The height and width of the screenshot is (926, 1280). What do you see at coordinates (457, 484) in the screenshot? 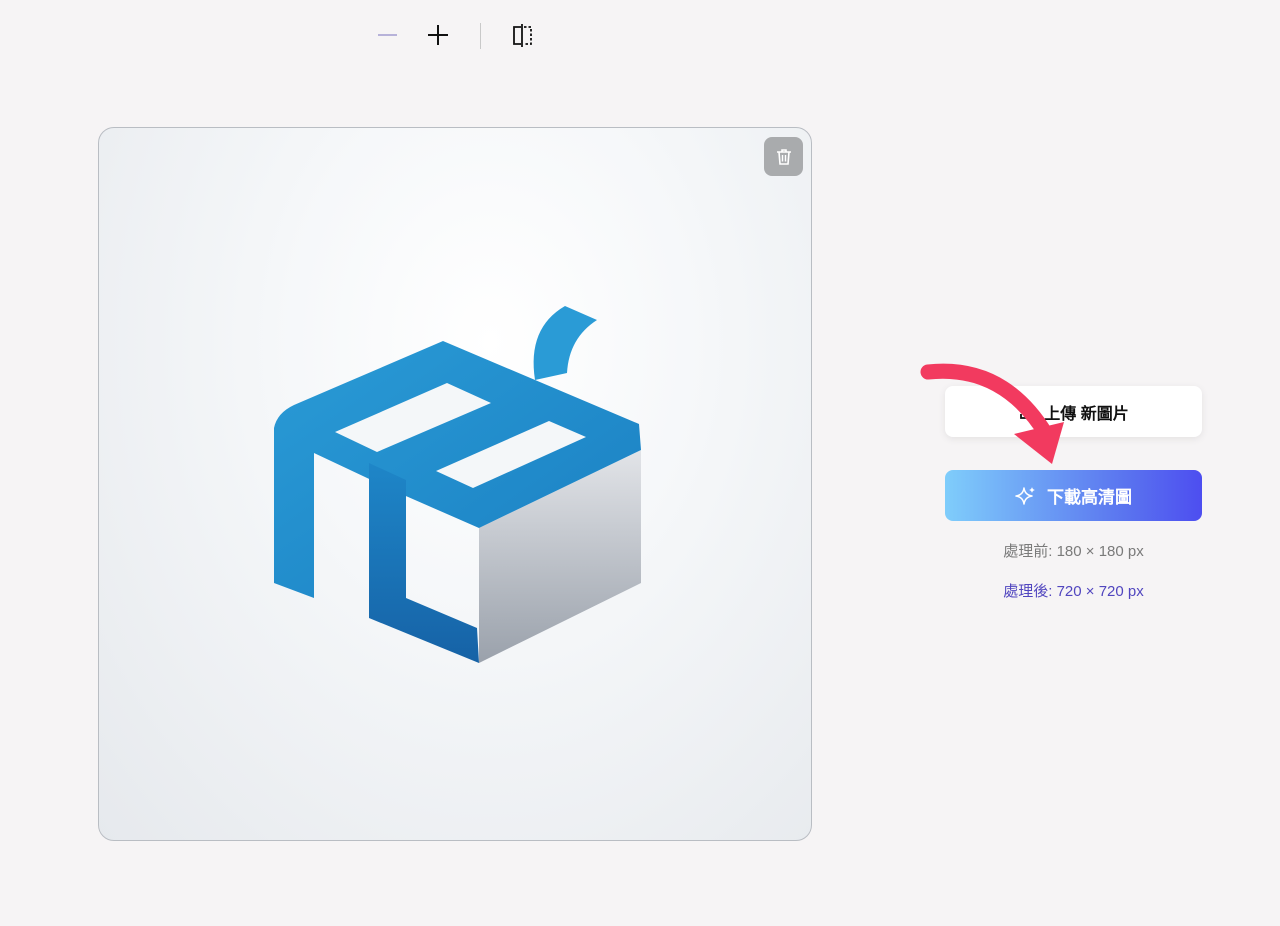
I see `box-logo-image` at bounding box center [457, 484].